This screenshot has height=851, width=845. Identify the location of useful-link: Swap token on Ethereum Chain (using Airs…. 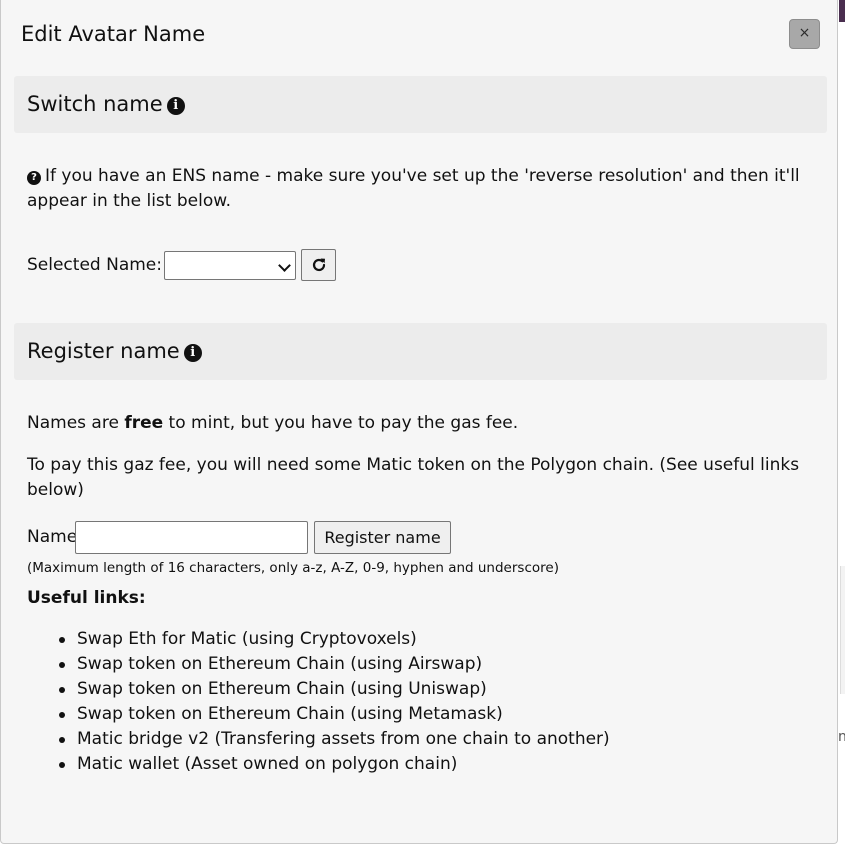
(334, 664).